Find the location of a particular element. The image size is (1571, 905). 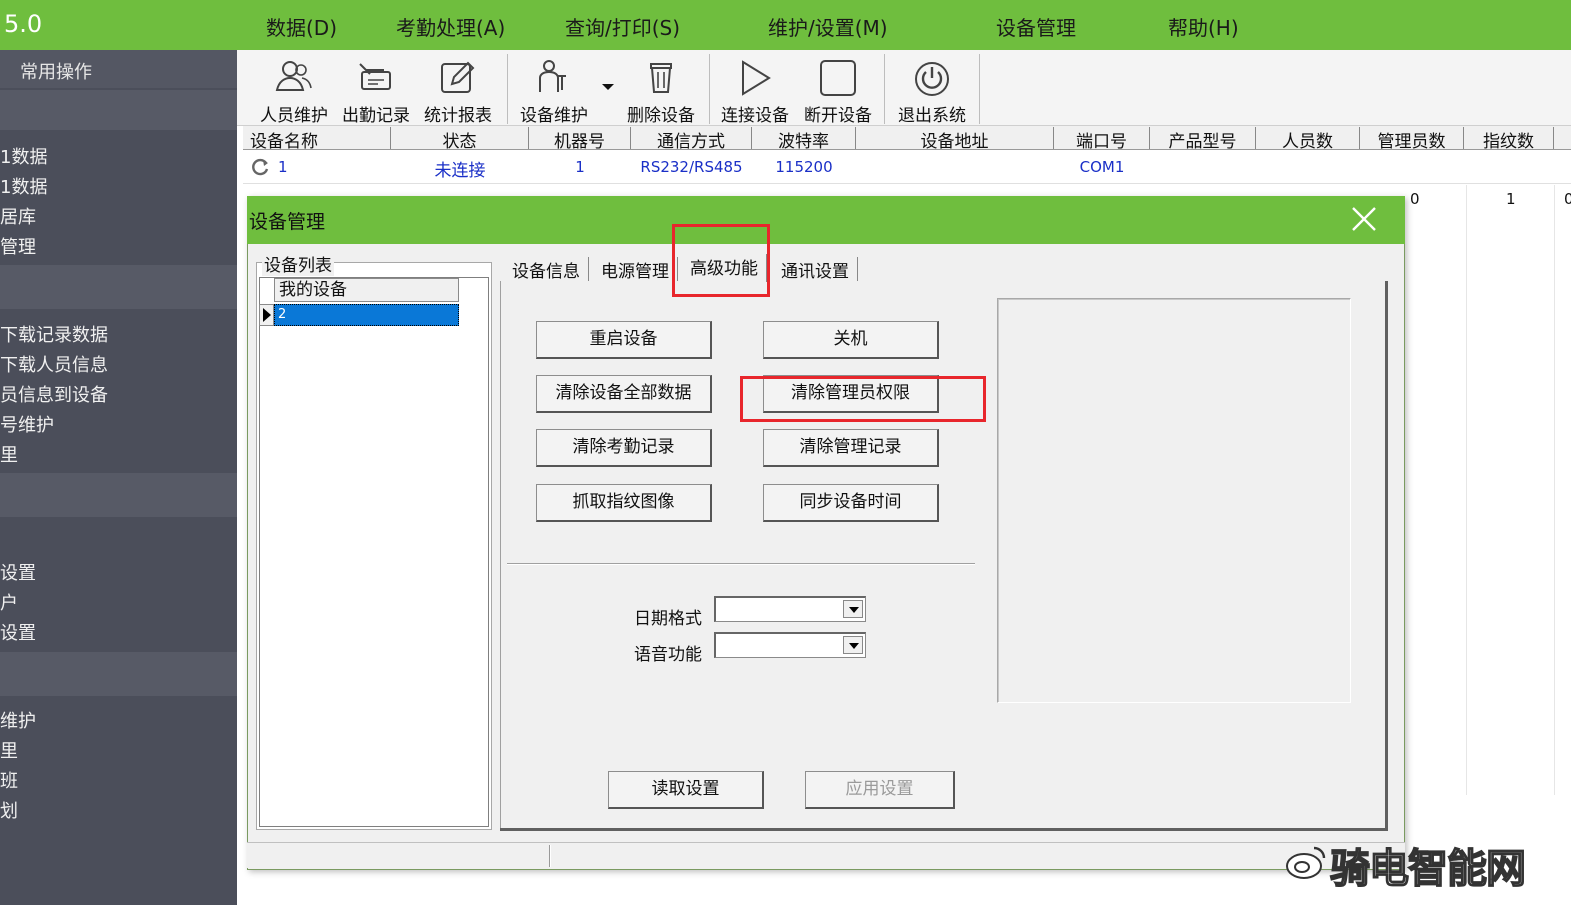

cell-status: 未连接 is located at coordinates (460, 171).